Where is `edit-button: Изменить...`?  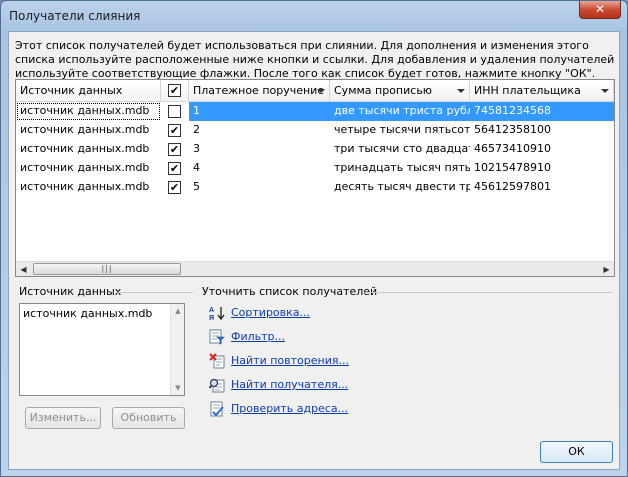 edit-button: Изменить... is located at coordinates (63, 418).